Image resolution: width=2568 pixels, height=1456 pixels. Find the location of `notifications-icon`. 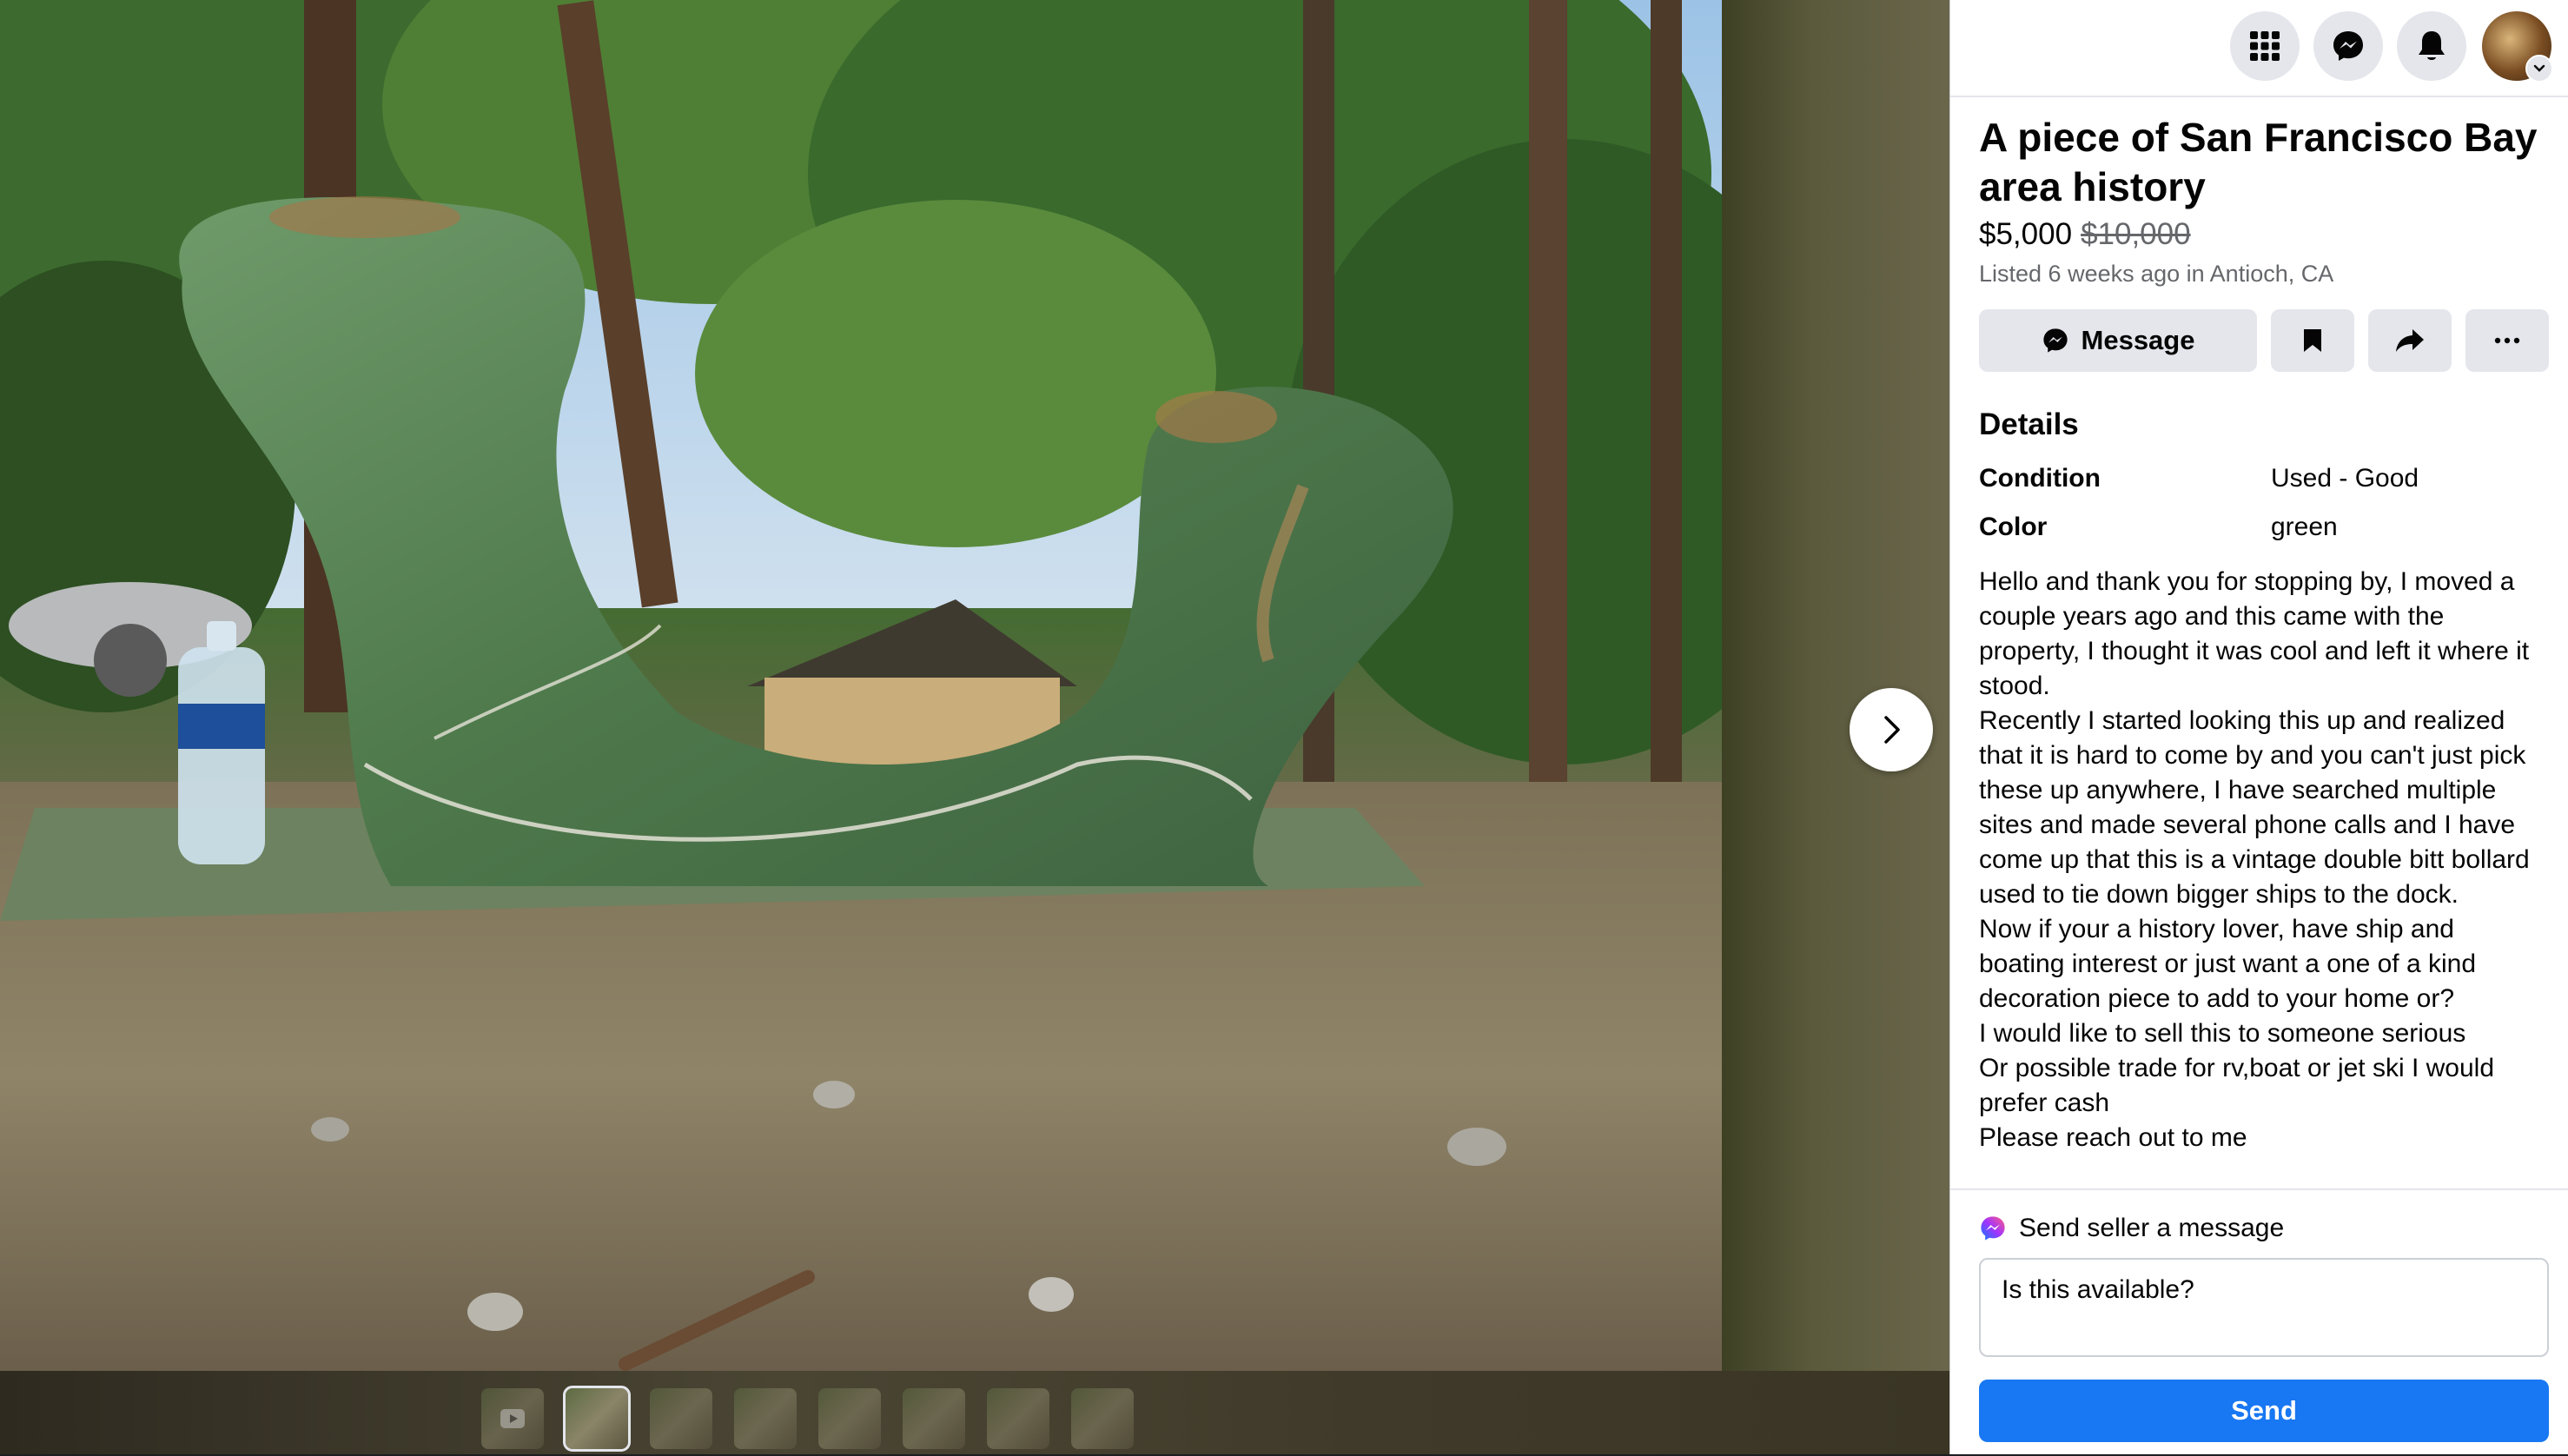

notifications-icon is located at coordinates (2432, 45).